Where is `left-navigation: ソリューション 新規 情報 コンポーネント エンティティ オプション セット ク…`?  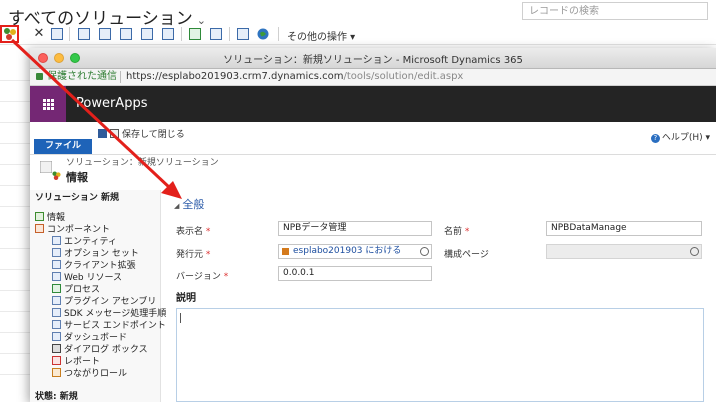
left-navigation: ソリューション 新規 情報 コンポーネント エンティティ オプション セット ク… is located at coordinates (98, 296).